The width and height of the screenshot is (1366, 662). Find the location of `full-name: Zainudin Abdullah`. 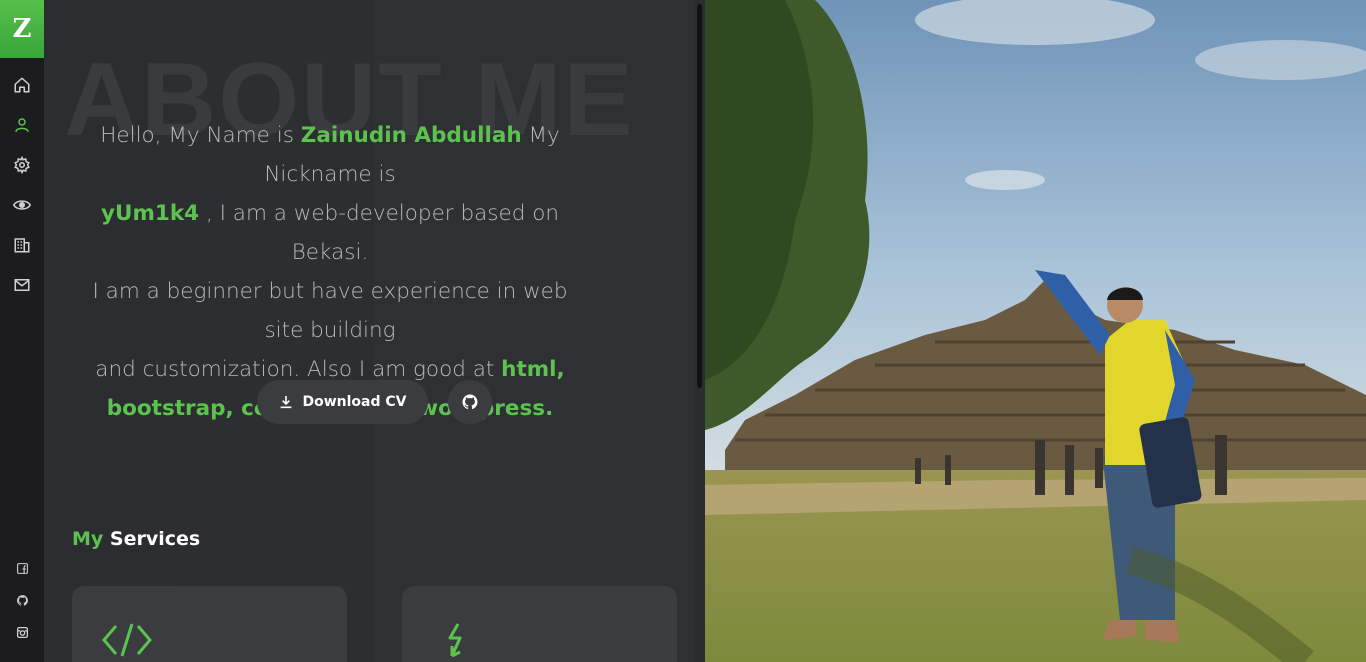

full-name: Zainudin Abdullah is located at coordinates (411, 135).